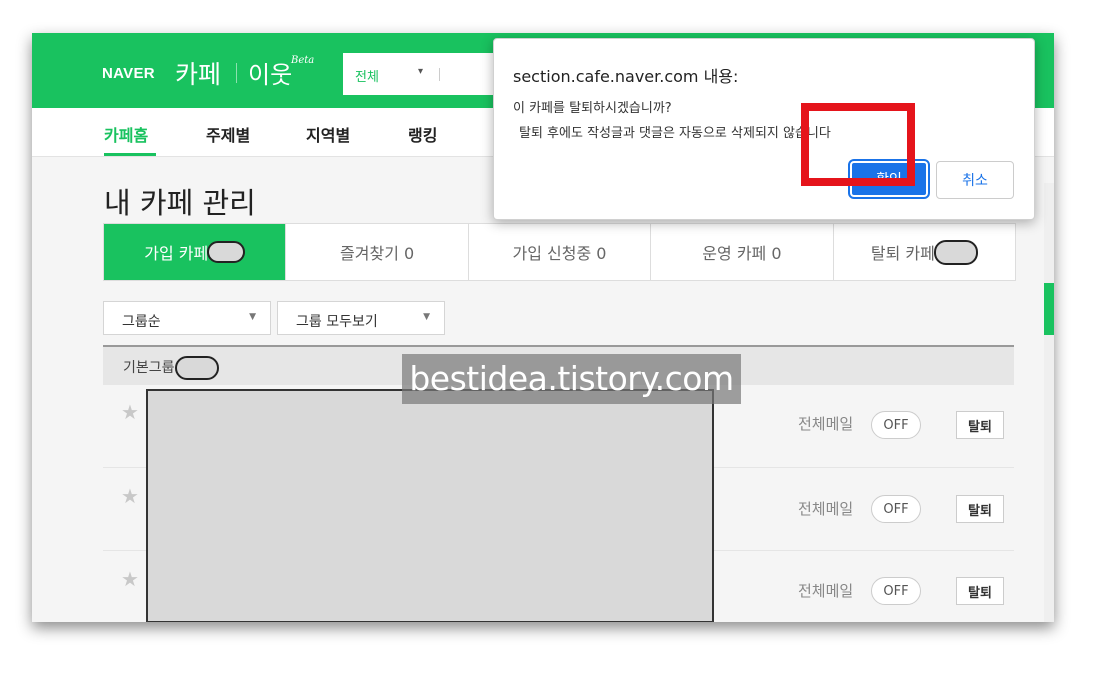 This screenshot has width=1119, height=688. I want to click on nav-by-topic: 주제별, so click(228, 134).